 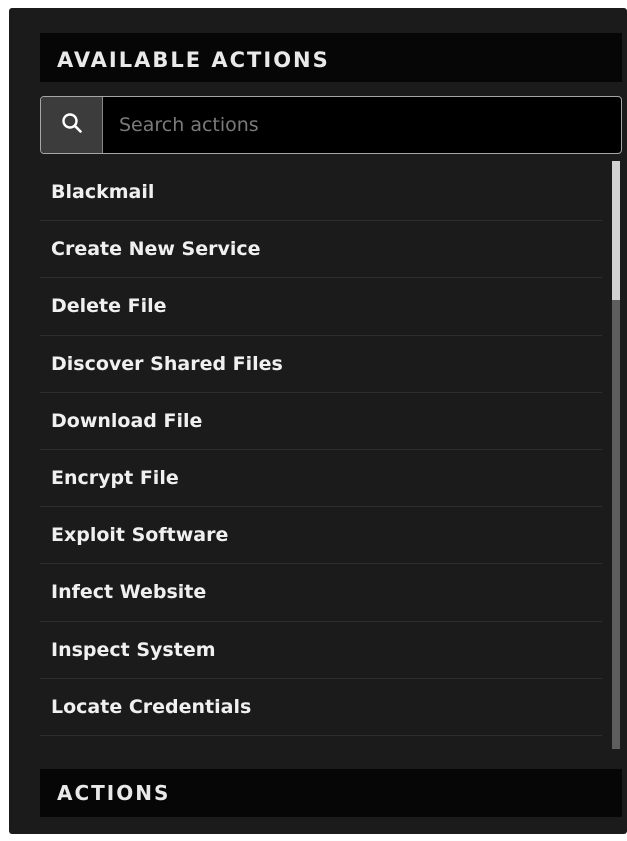 I want to click on actions-title: ACTIONS, so click(x=114, y=793).